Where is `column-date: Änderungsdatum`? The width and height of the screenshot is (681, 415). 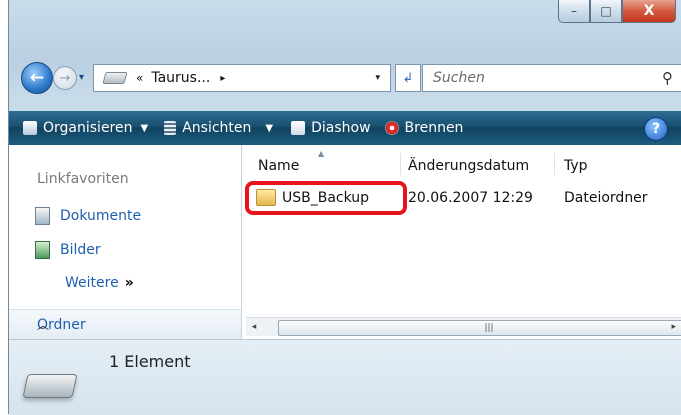 column-date: Änderungsdatum is located at coordinates (468, 166).